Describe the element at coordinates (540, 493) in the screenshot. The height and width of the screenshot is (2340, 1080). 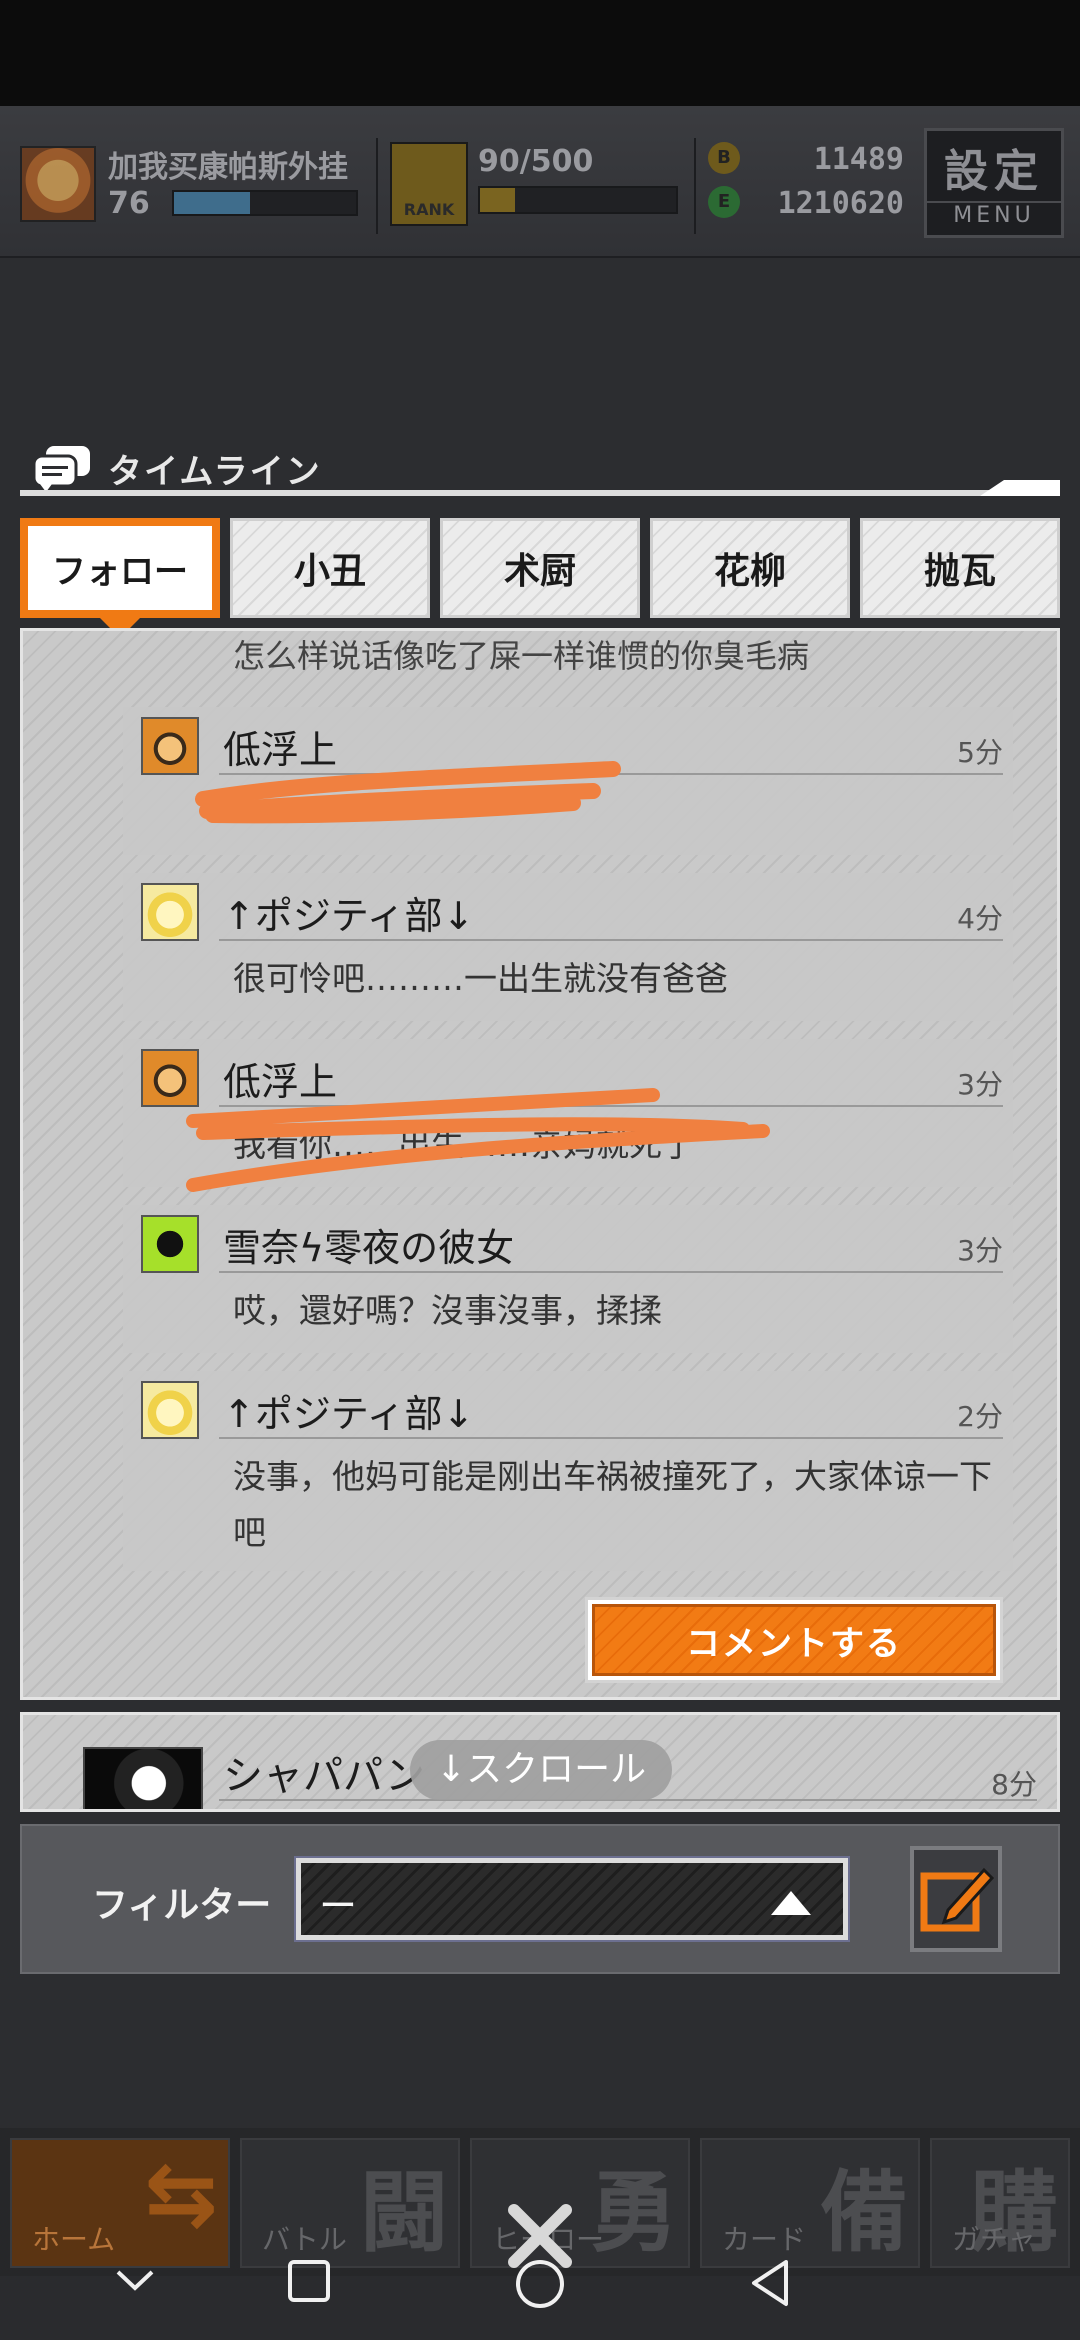
I see `header-rule` at that location.